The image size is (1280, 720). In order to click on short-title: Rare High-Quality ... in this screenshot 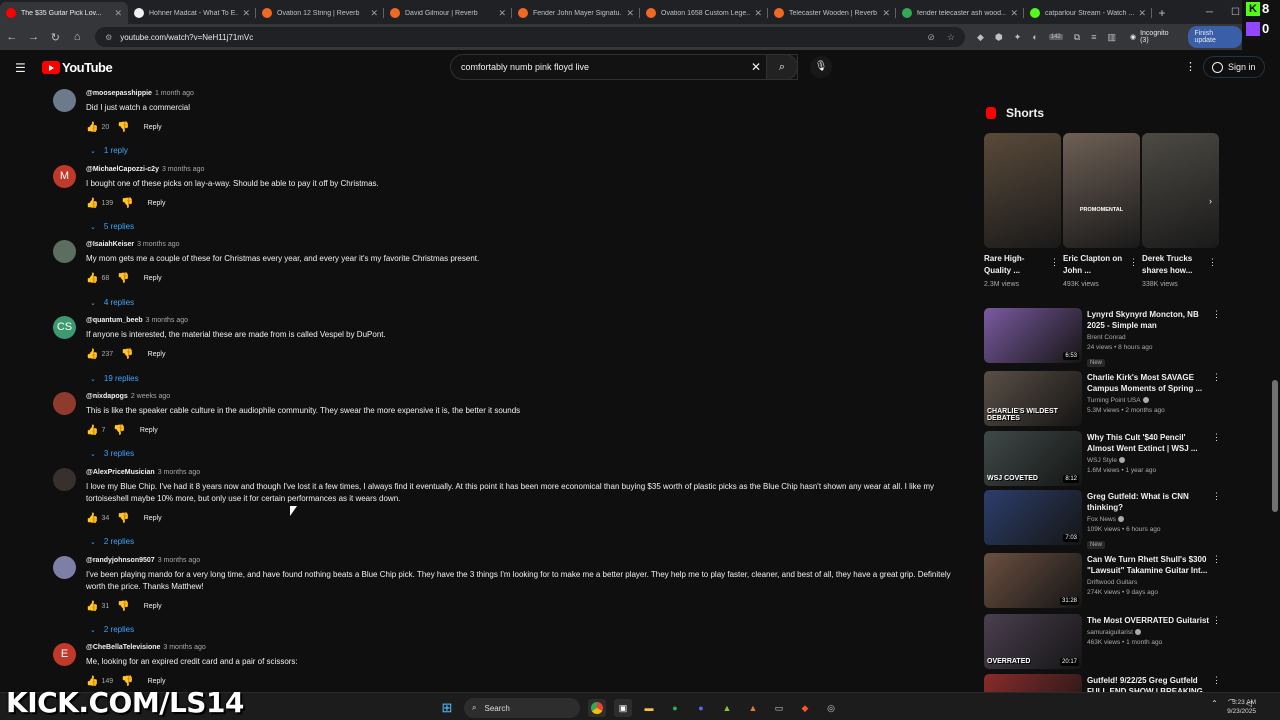, I will do `click(1015, 265)`.